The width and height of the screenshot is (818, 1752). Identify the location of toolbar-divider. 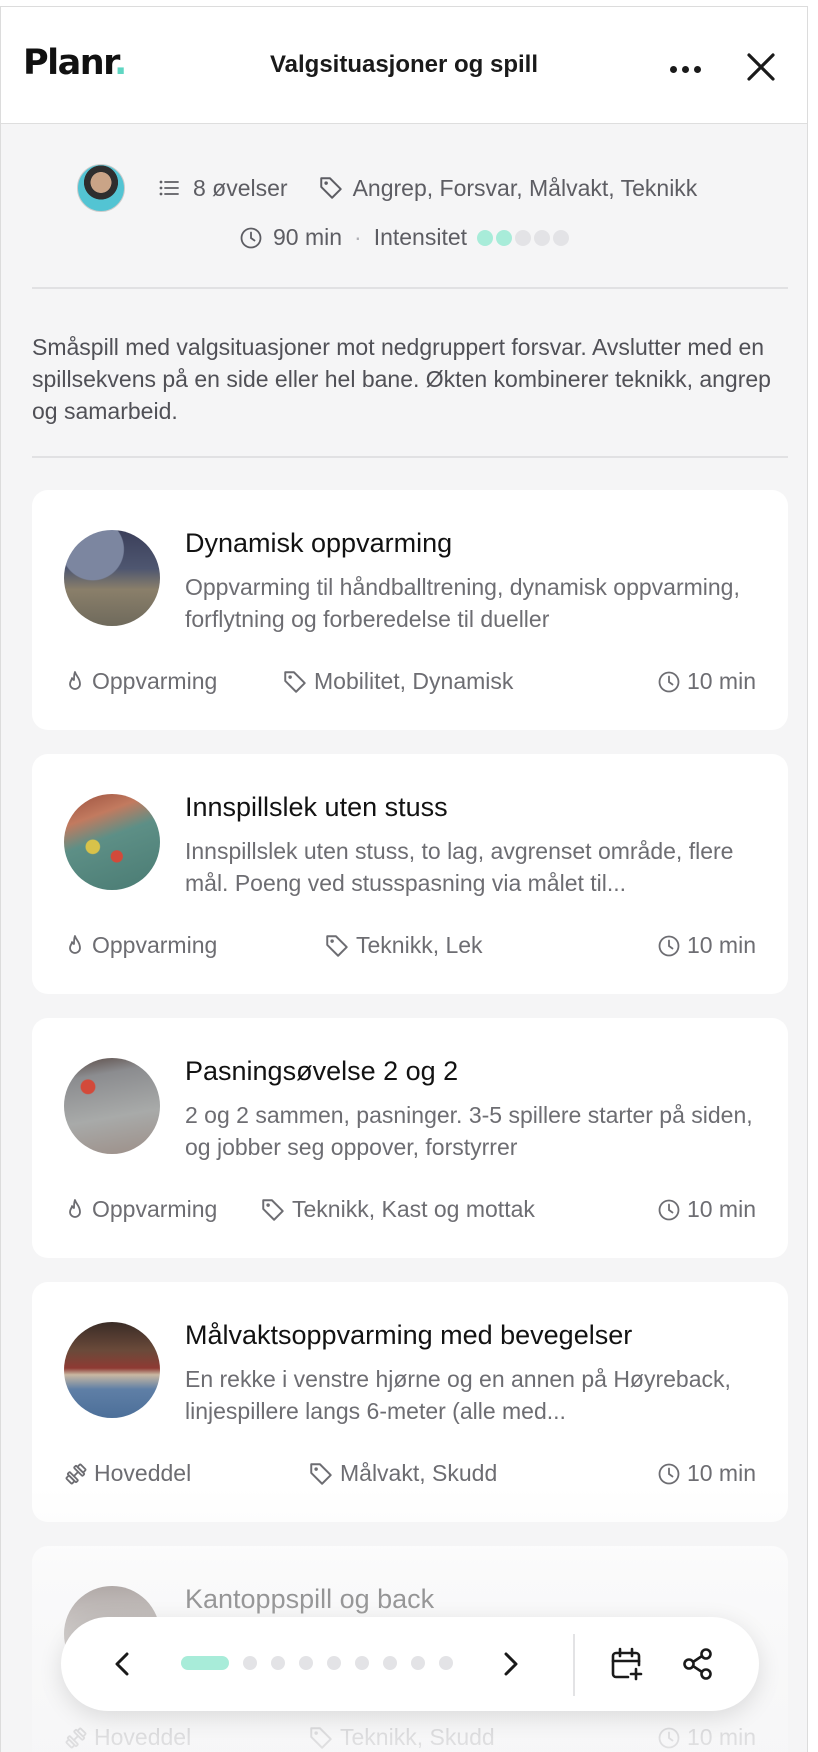
(574, 1665).